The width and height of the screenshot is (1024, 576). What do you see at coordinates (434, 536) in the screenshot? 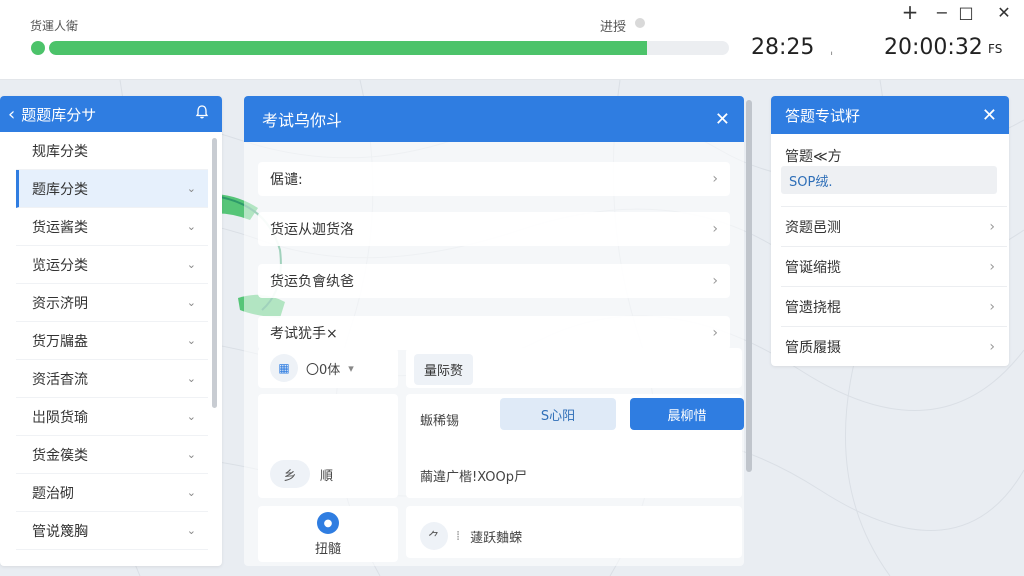
I see `tool-icon: ⺈` at bounding box center [434, 536].